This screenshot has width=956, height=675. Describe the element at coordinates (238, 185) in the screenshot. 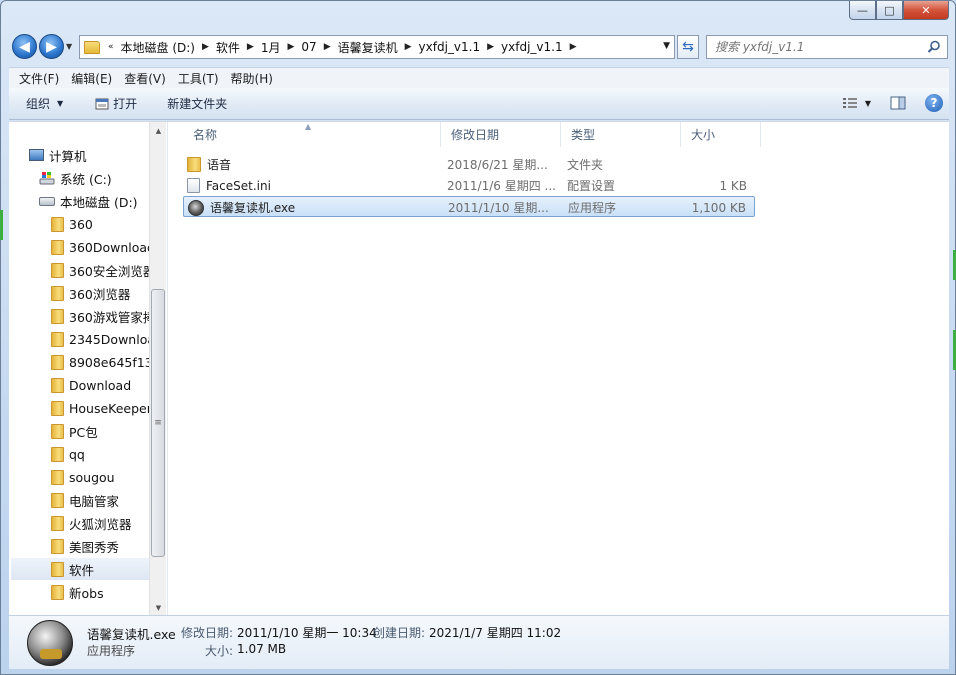

I see `file-name: FaceSet.ini` at that location.